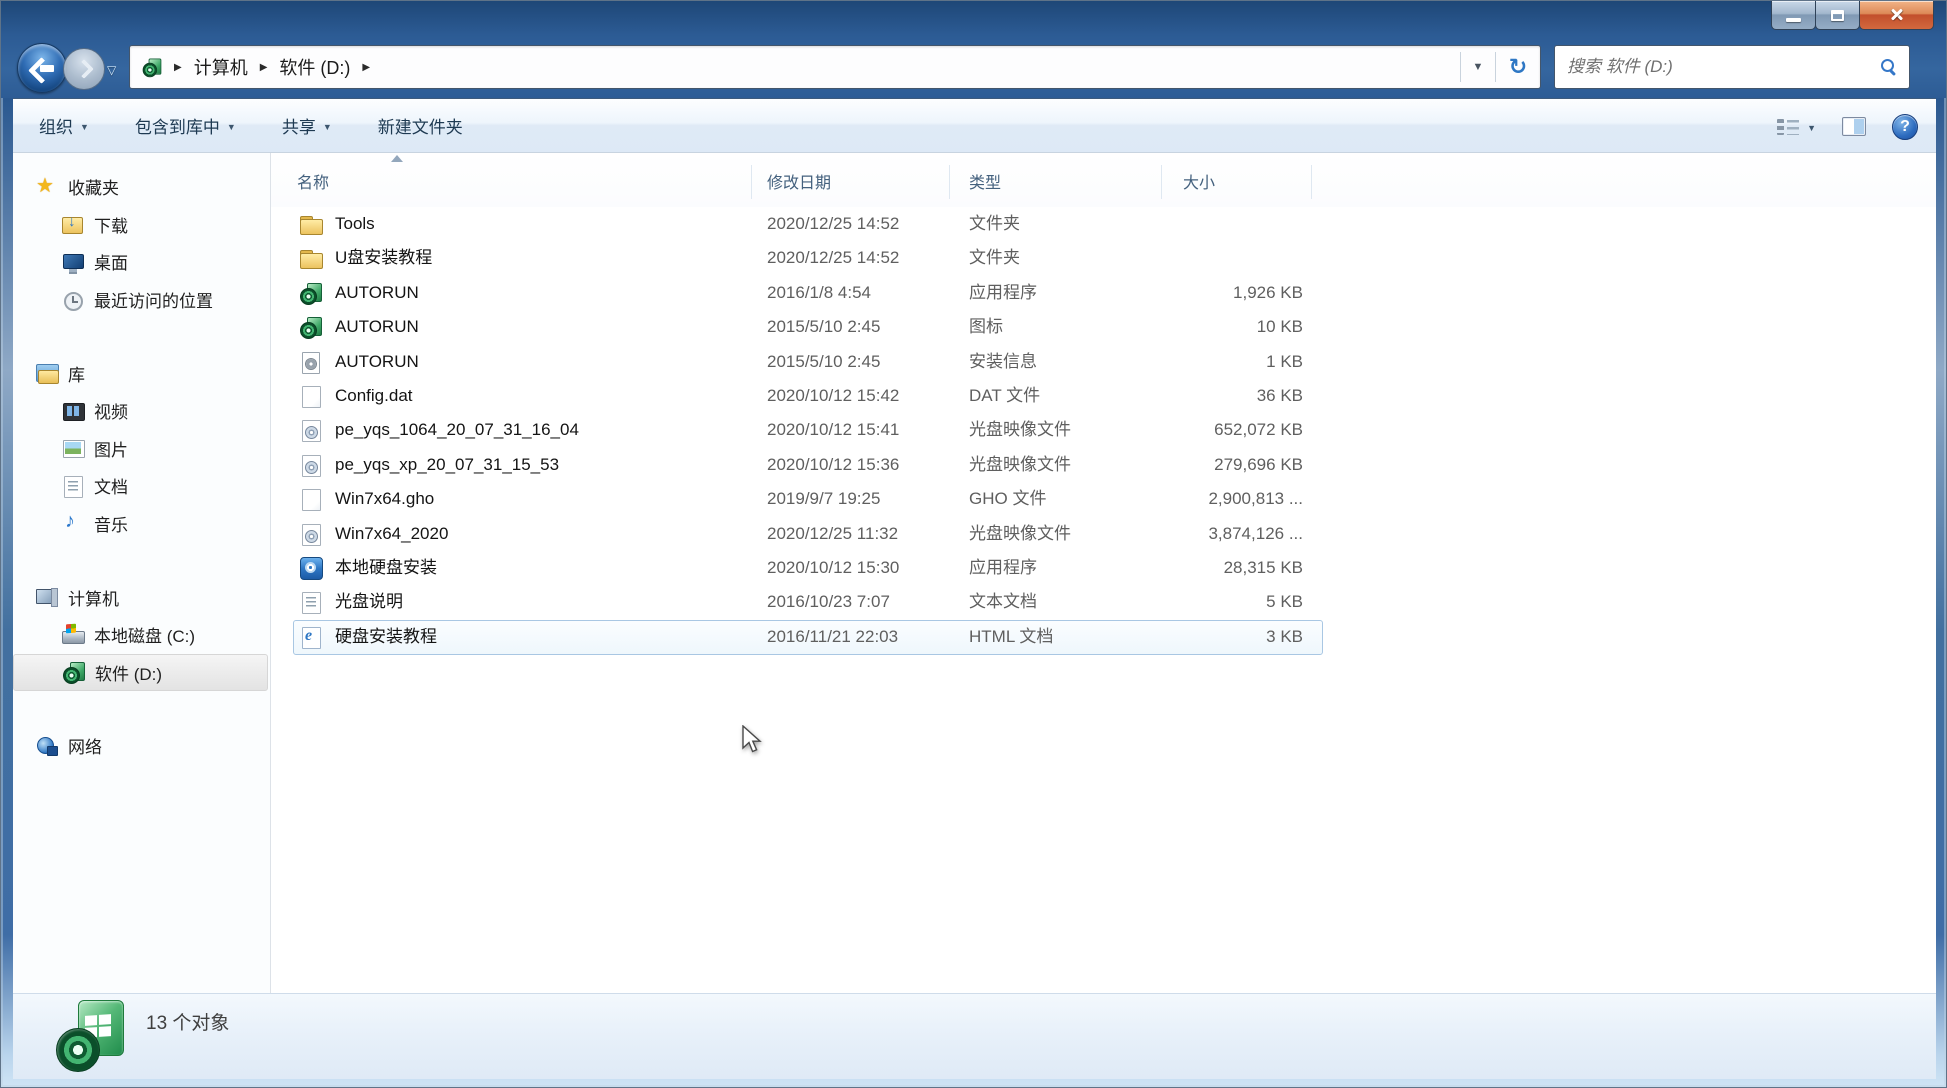 Image resolution: width=1947 pixels, height=1088 pixels. What do you see at coordinates (1284, 602) in the screenshot?
I see `file-size: 5 KB` at bounding box center [1284, 602].